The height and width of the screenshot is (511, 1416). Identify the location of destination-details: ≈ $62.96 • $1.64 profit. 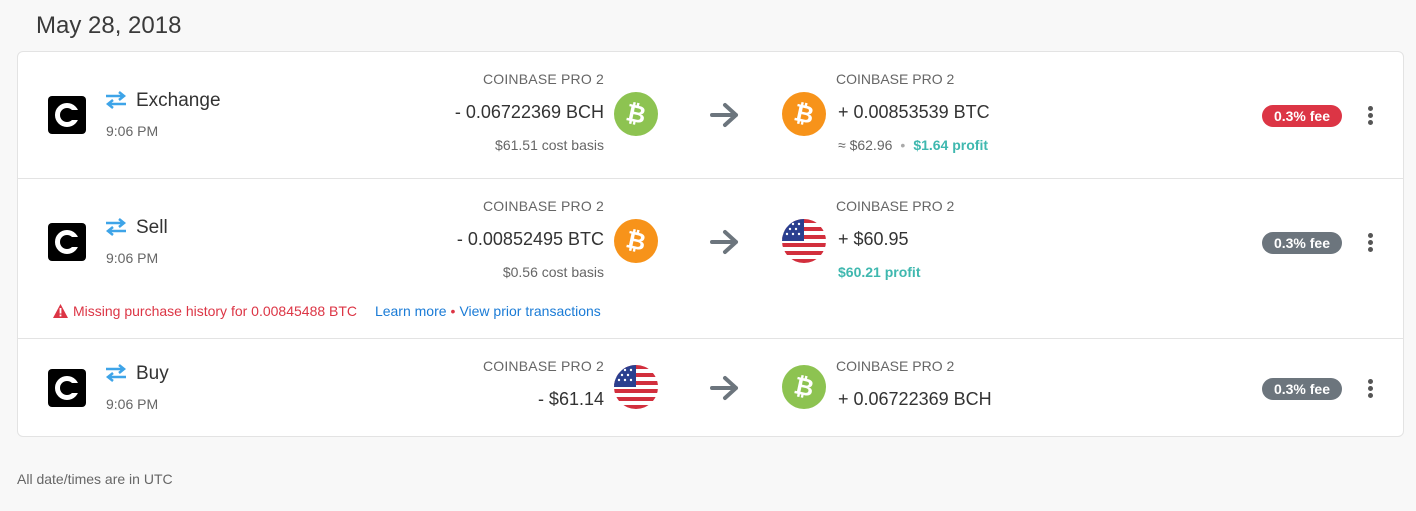
(913, 145).